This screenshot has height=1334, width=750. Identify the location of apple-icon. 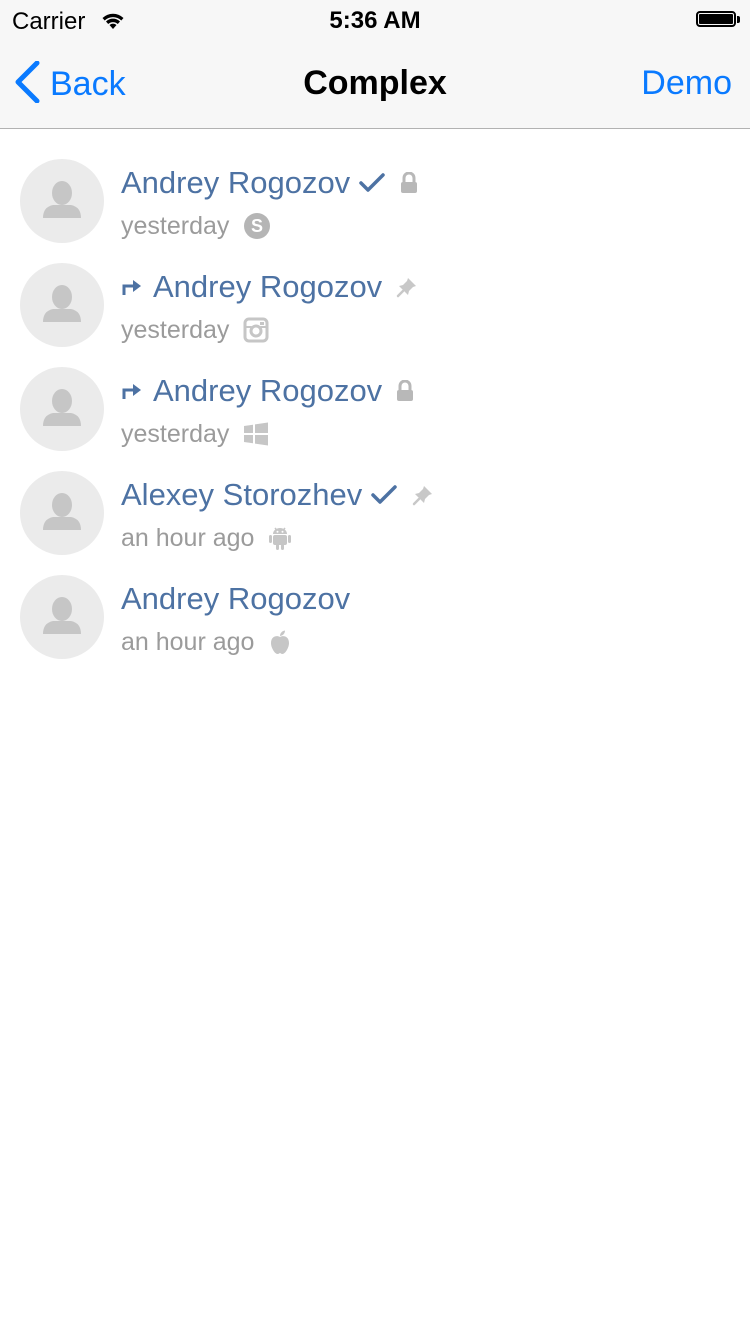
(280, 642).